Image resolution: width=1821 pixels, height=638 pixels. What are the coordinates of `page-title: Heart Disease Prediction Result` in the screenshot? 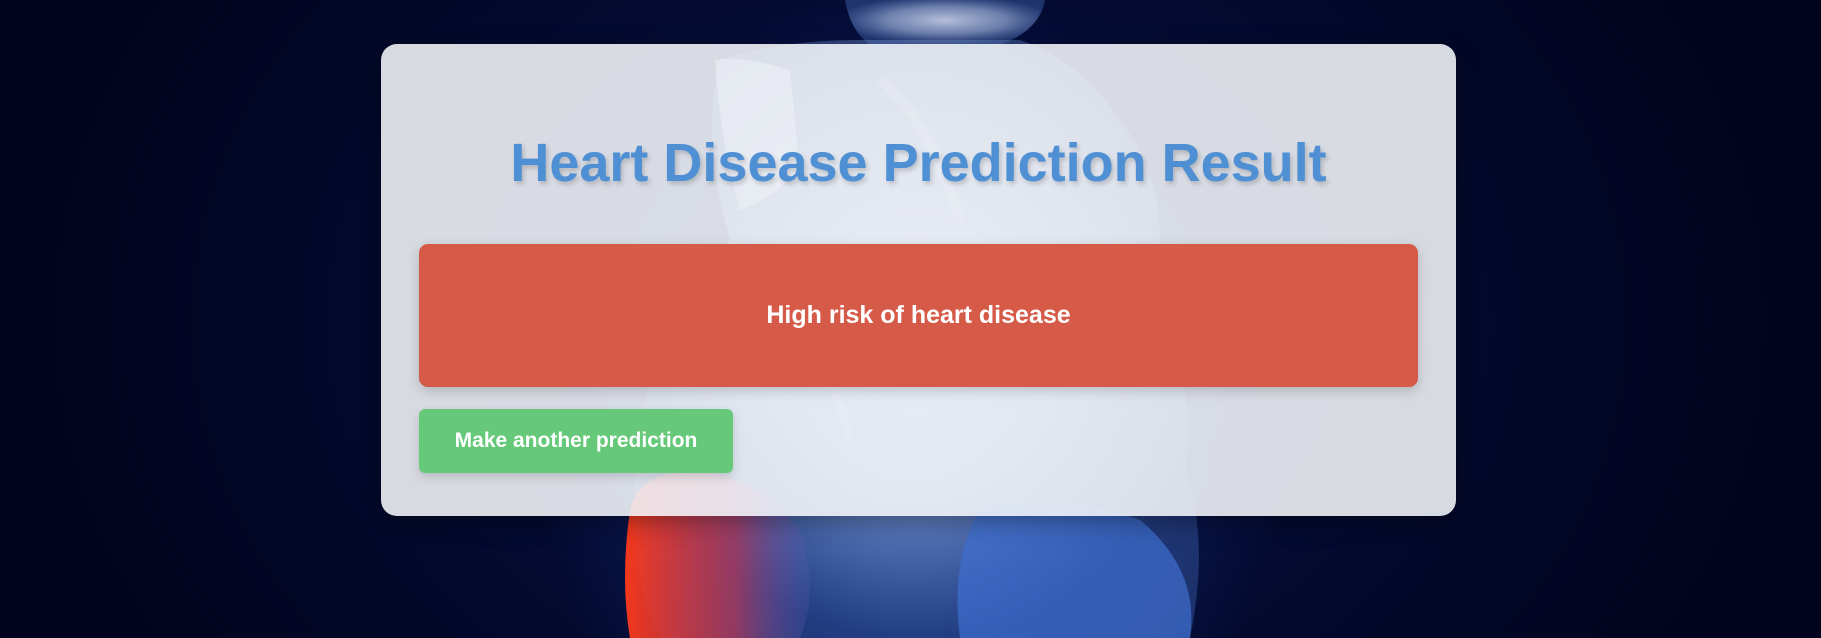 It's located at (918, 163).